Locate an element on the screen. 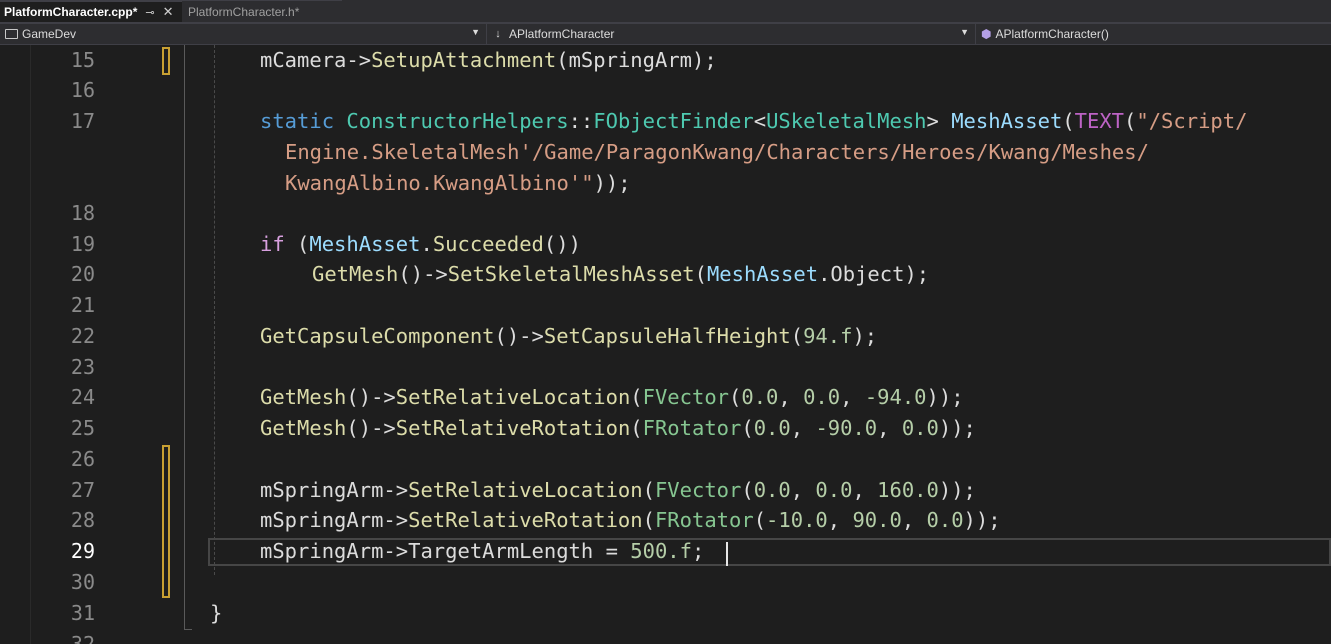  code-token: Succeeded is located at coordinates (488, 244).